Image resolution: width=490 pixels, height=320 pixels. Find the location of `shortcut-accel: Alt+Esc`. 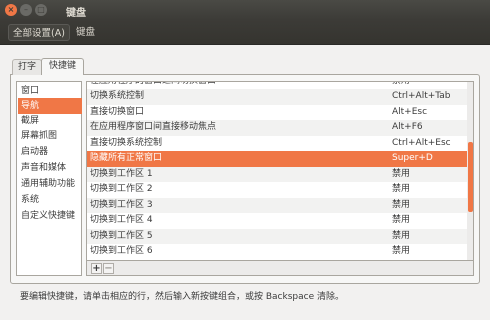

shortcut-accel: Alt+Esc is located at coordinates (410, 111).